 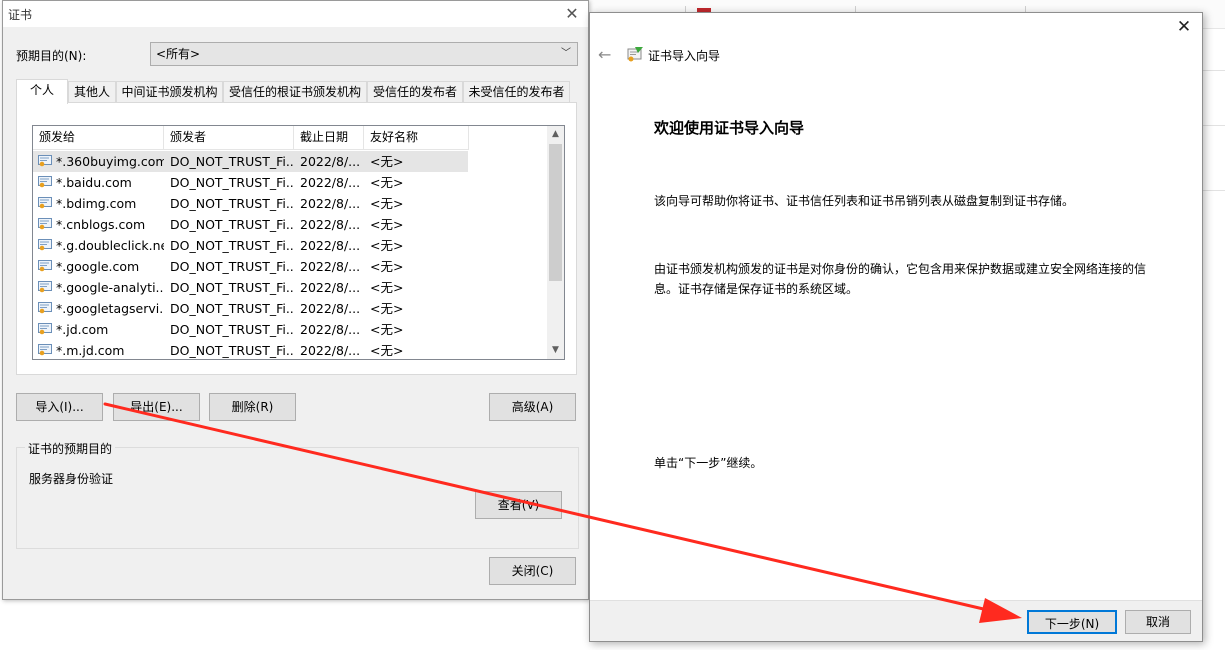 I want to click on tab-label: 个人, so click(x=41, y=90).